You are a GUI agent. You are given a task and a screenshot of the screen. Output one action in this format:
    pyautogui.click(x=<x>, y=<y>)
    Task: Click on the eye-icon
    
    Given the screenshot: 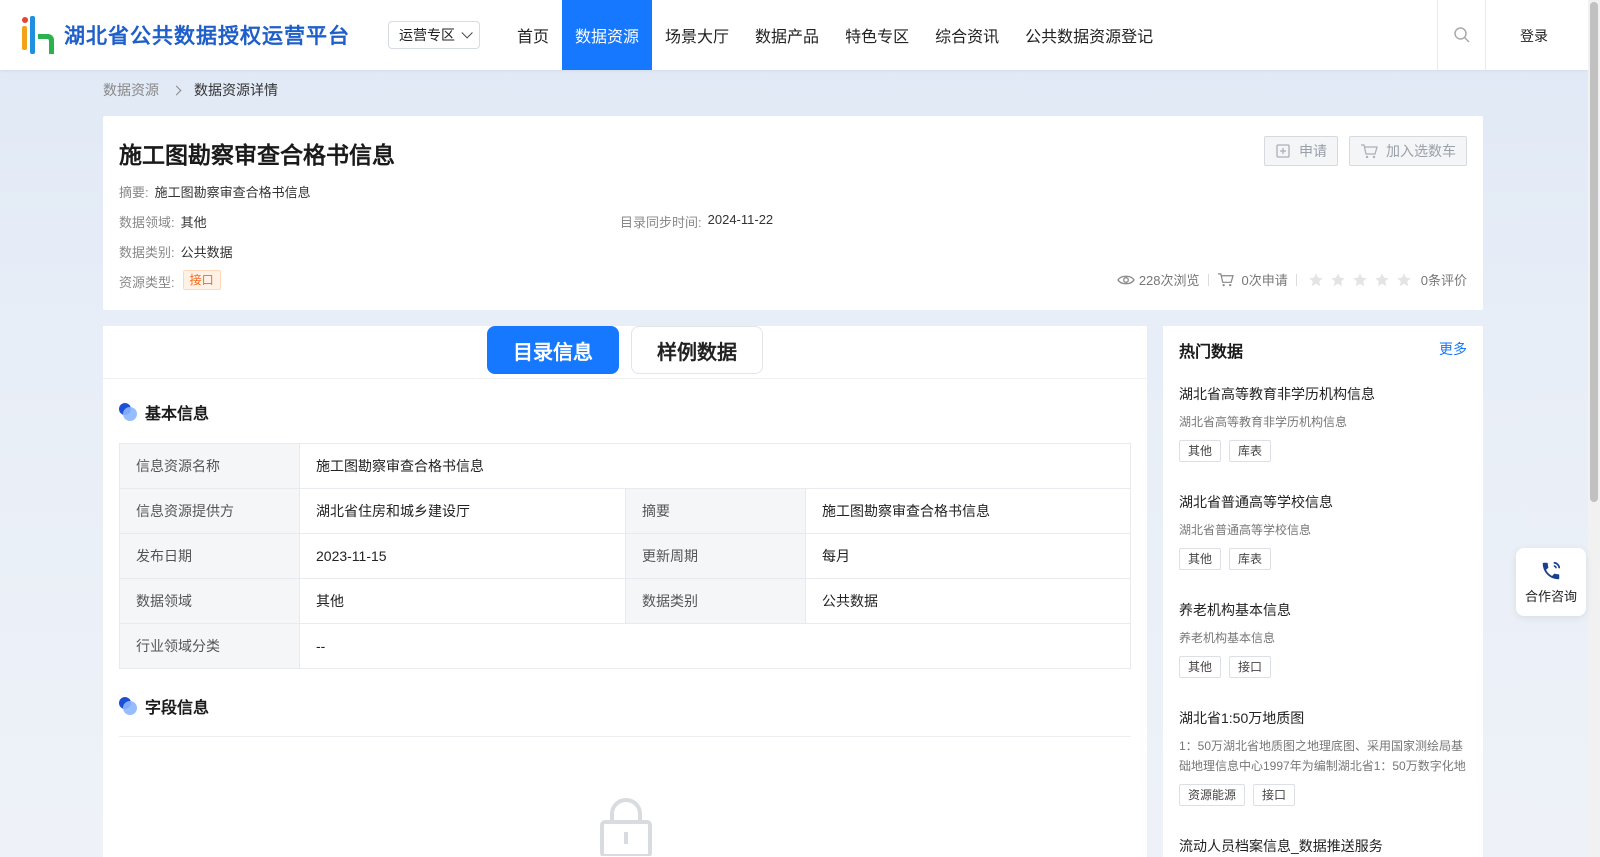 What is the action you would take?
    pyautogui.click(x=1126, y=279)
    